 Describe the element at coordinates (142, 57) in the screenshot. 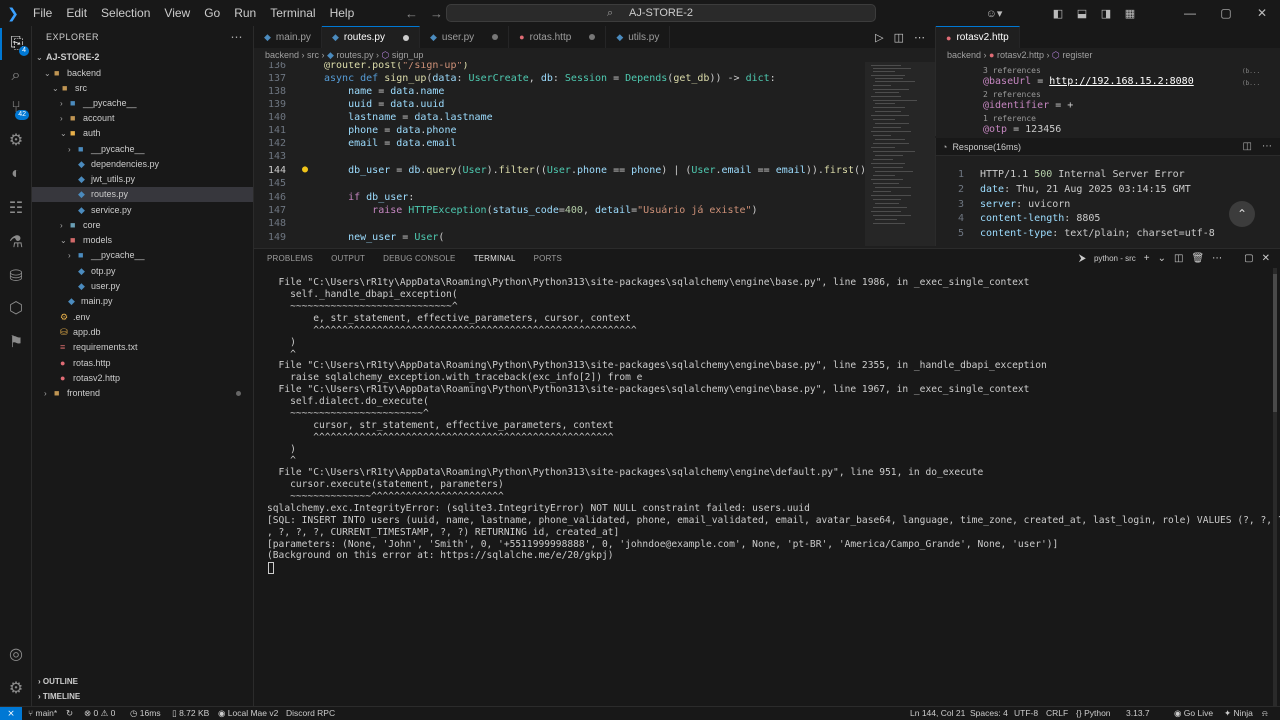

I see `workspace-root: ⌄ AJ-STORE-2` at that location.